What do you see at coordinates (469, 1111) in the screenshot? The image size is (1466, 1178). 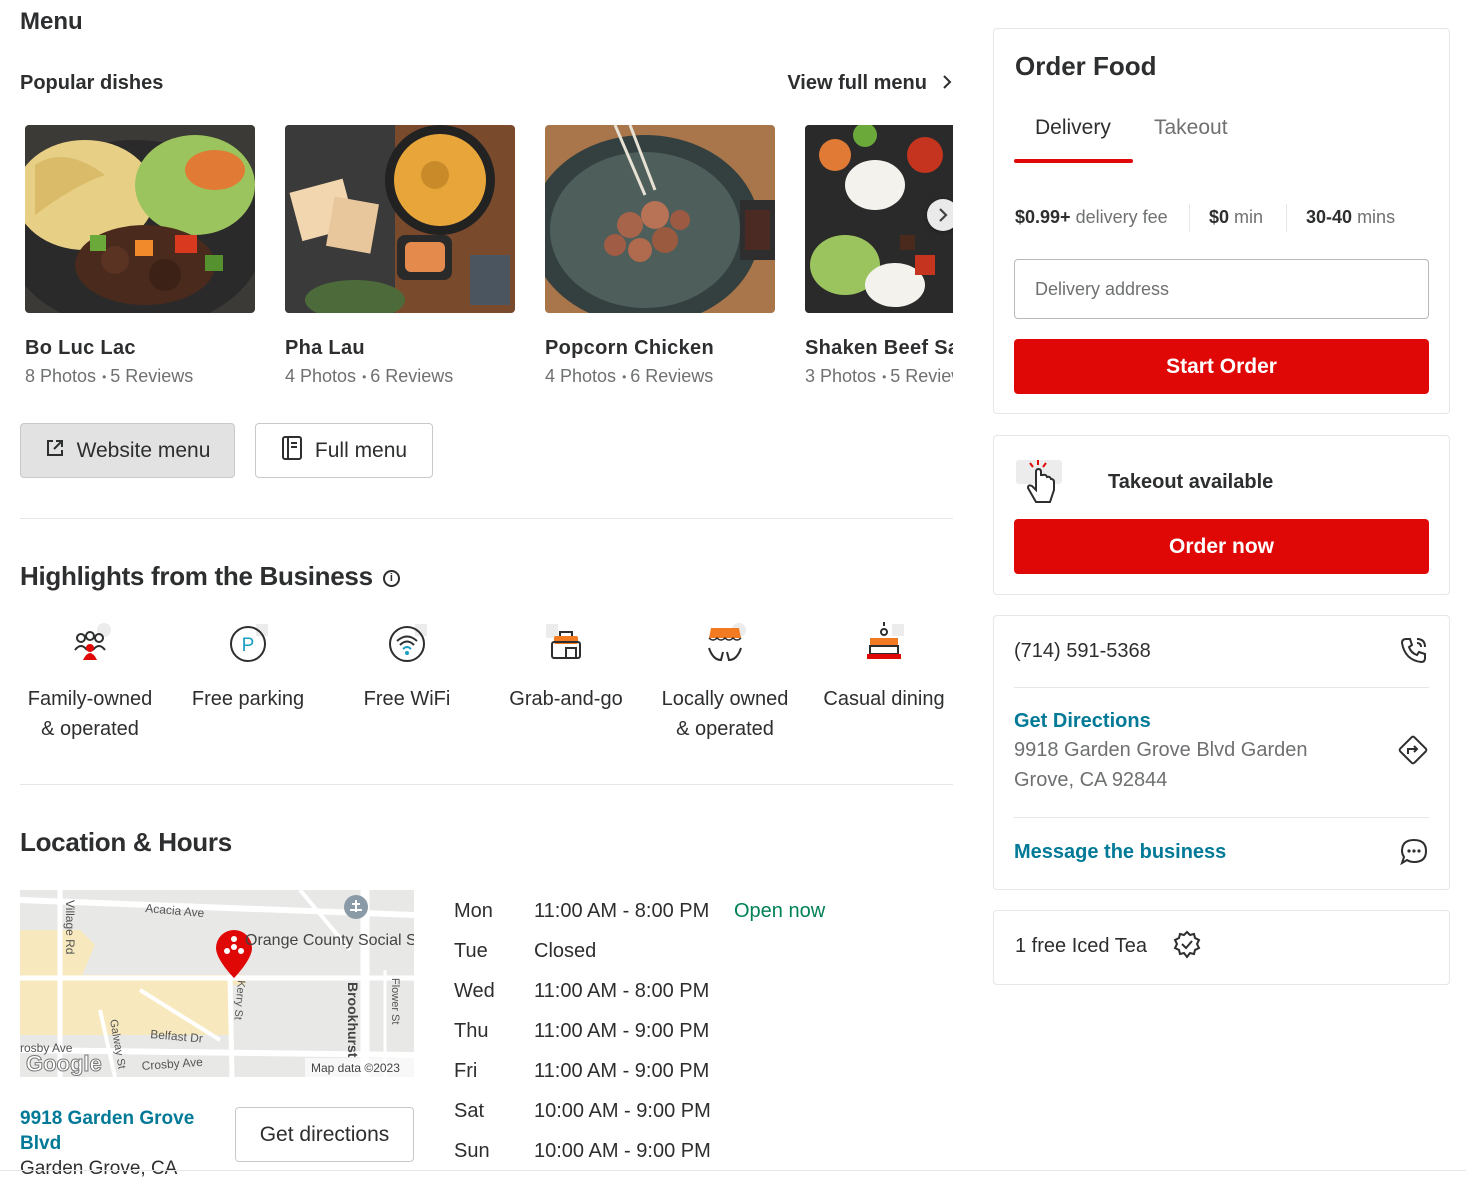 I see `hours-day: Sat` at bounding box center [469, 1111].